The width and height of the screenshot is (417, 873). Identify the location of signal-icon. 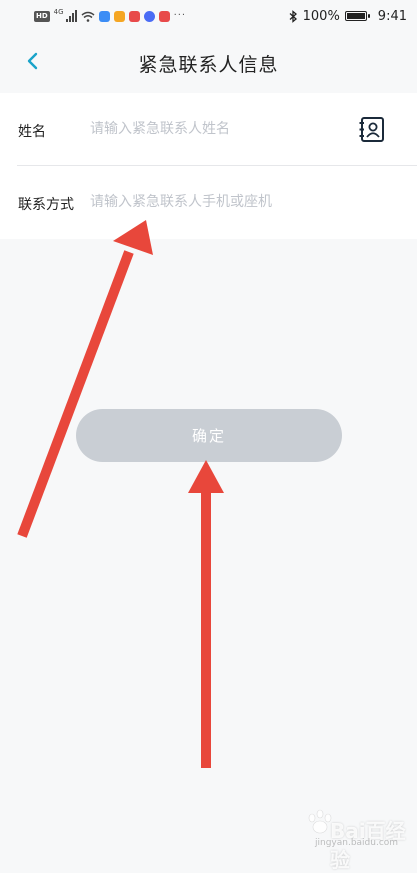
(71, 16).